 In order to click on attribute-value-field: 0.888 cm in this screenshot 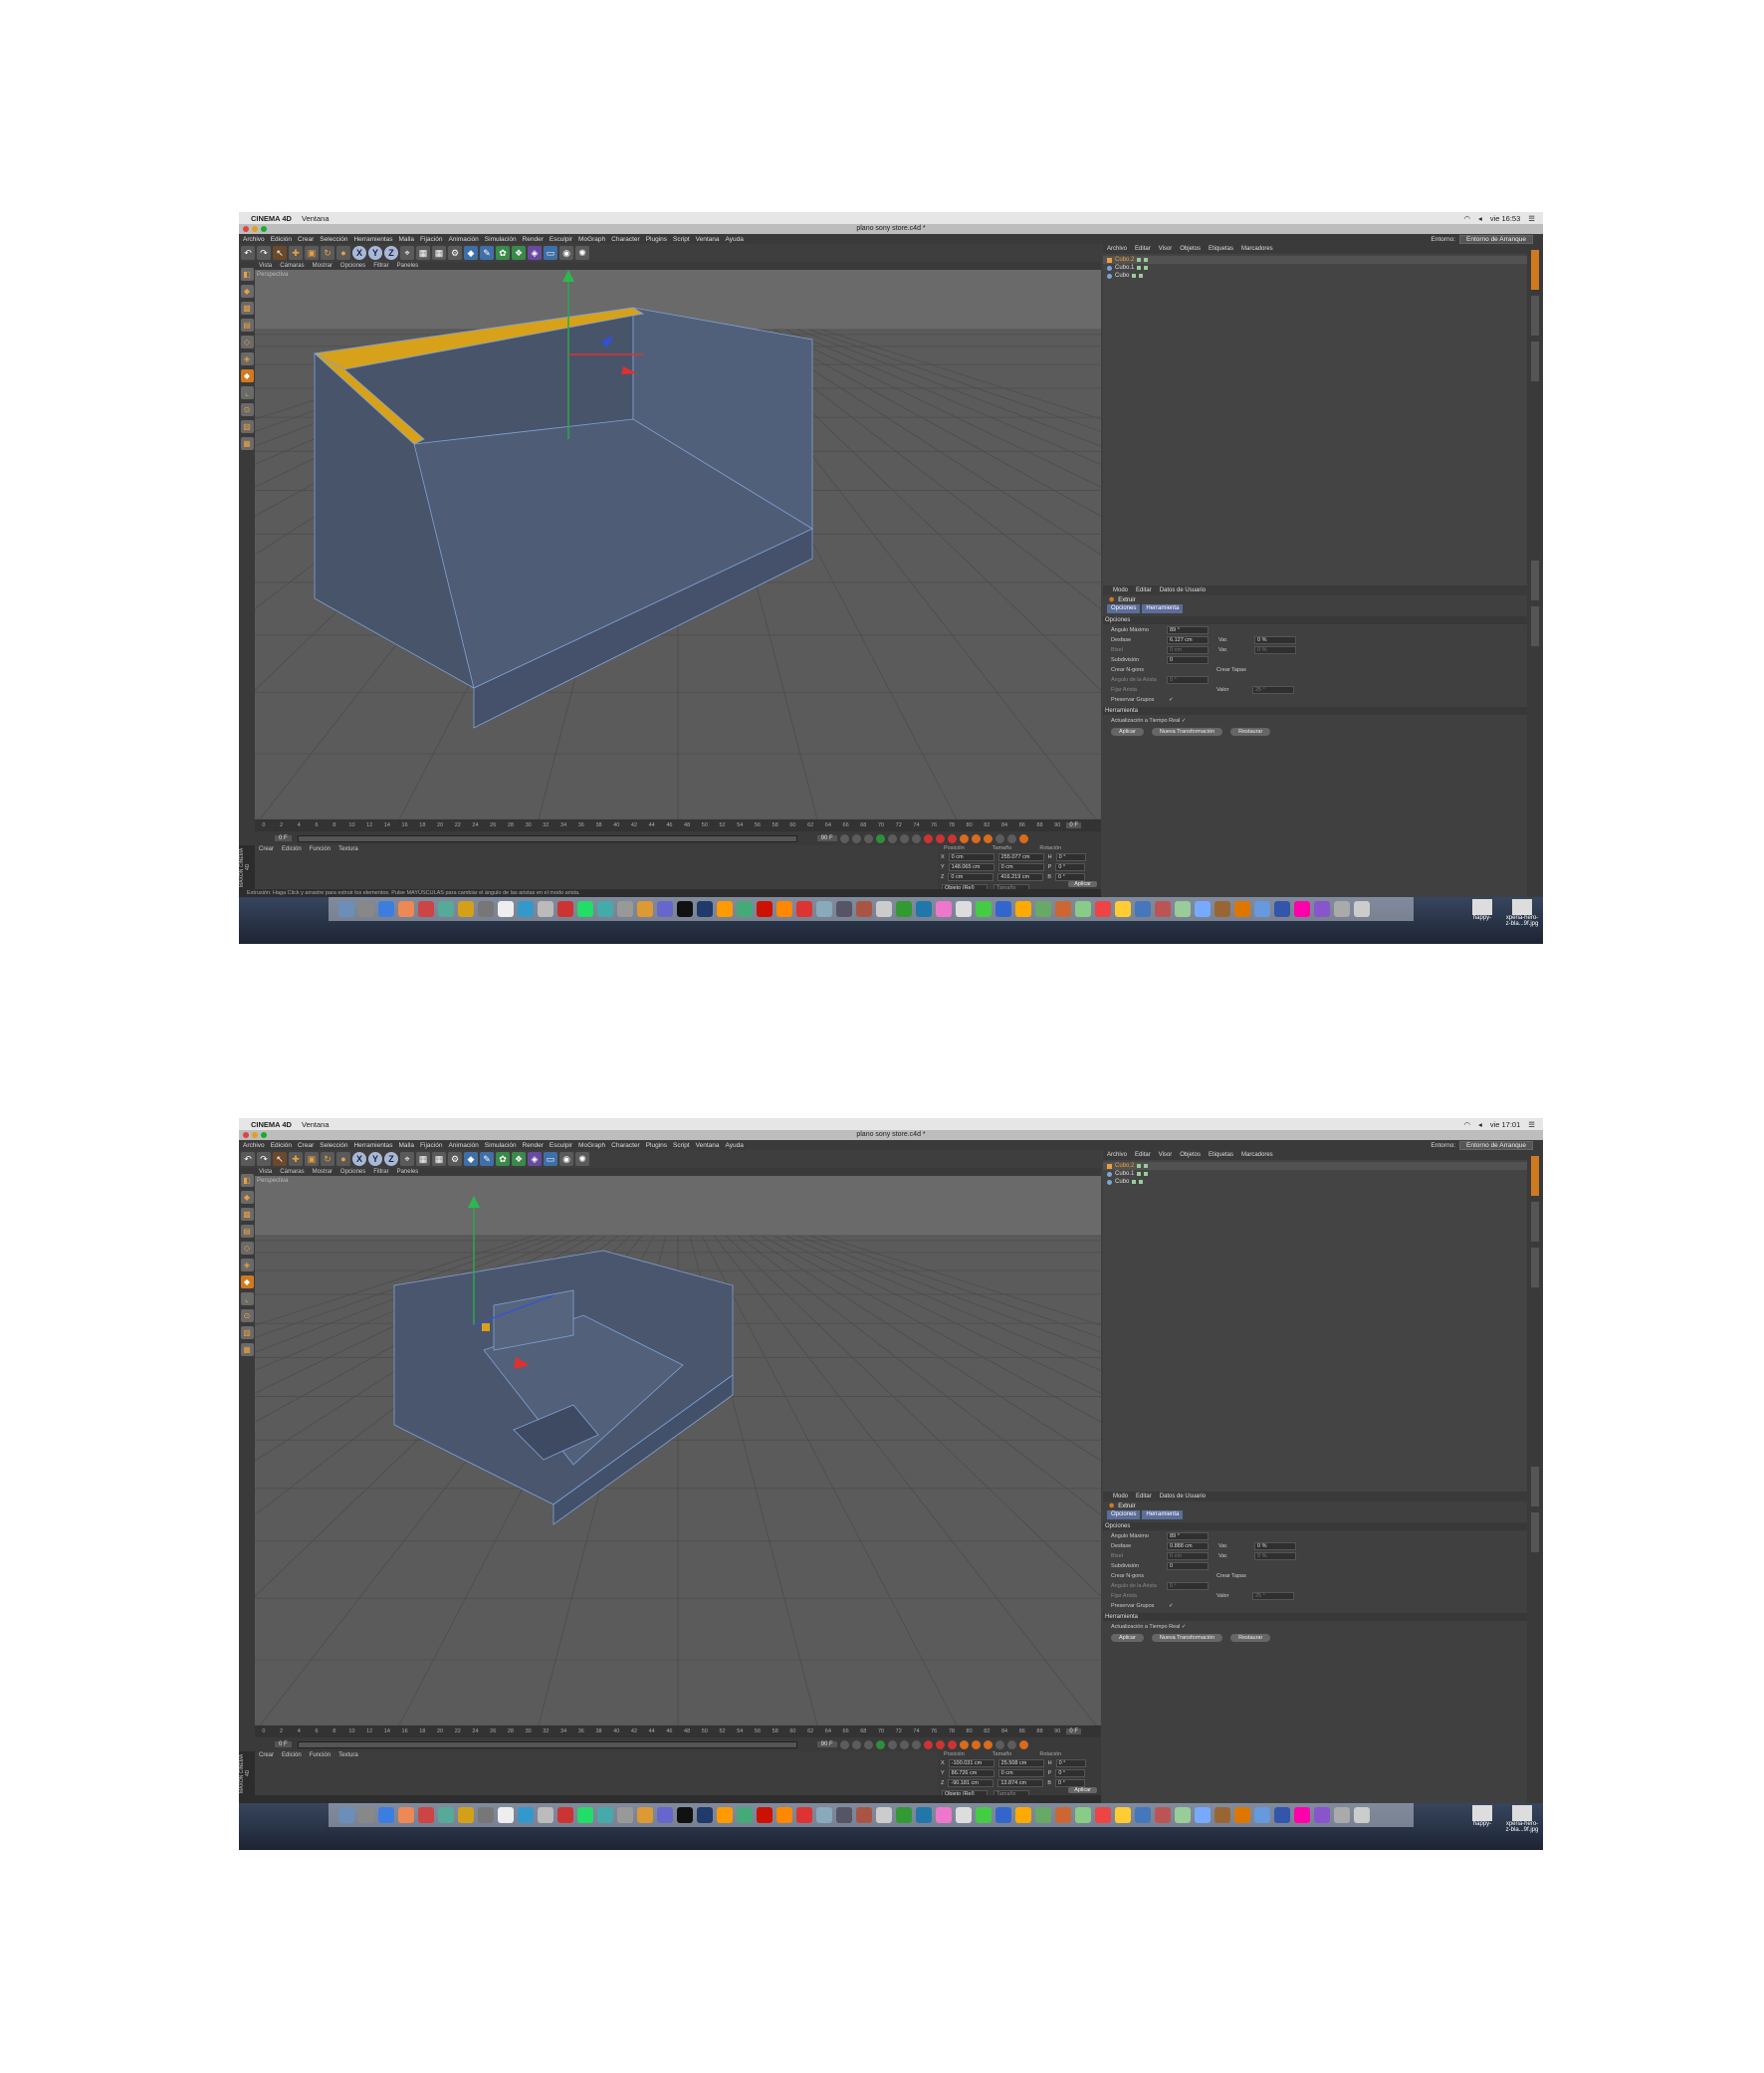, I will do `click(1188, 1546)`.